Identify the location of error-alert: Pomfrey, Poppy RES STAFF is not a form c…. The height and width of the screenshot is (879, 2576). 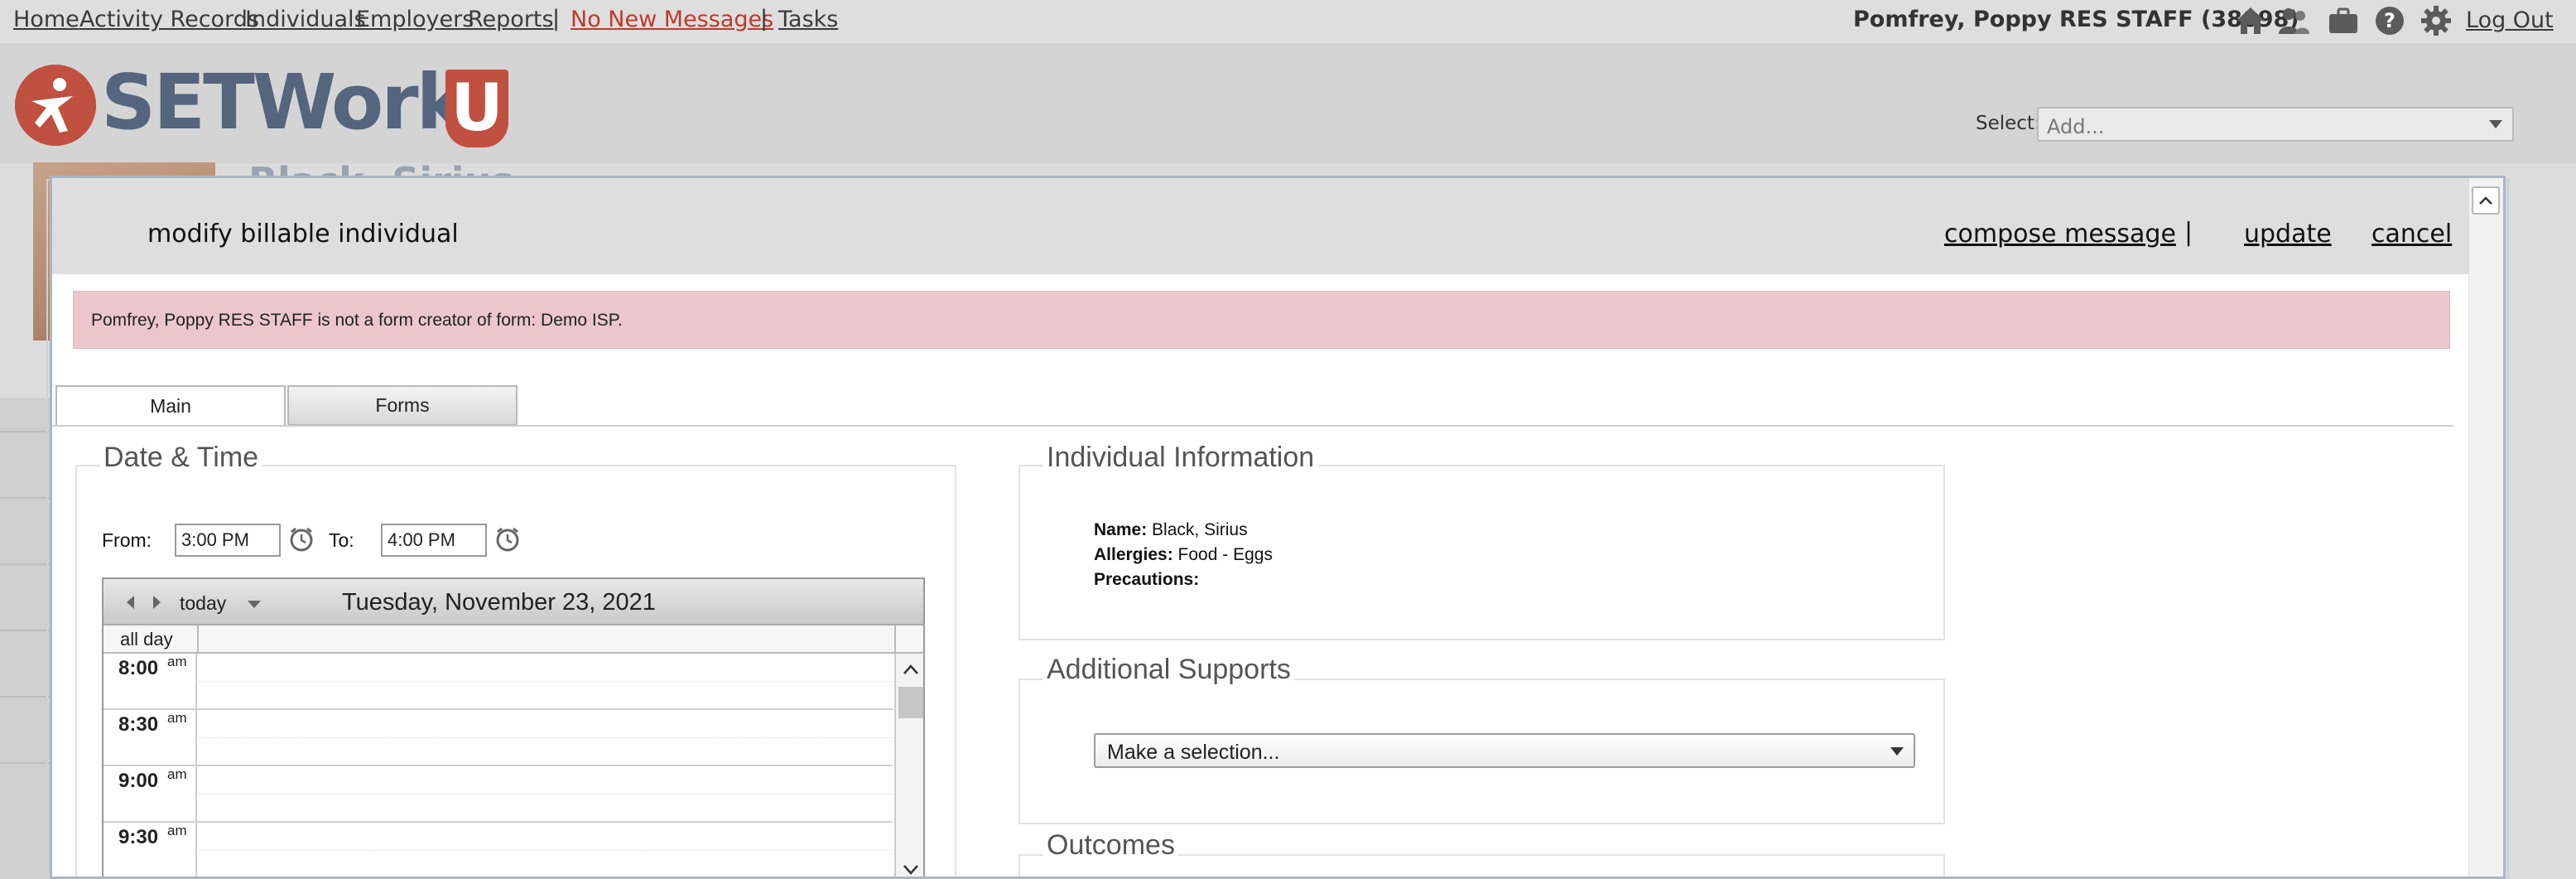
(1261, 320).